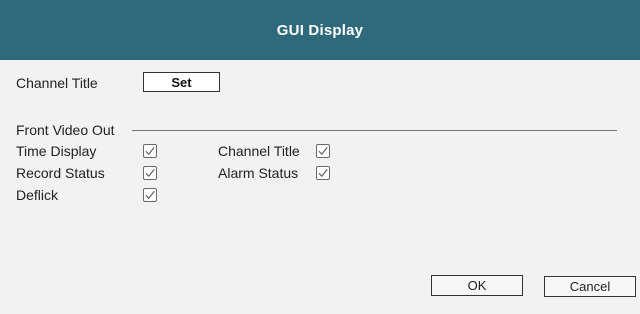 This screenshot has width=640, height=314. What do you see at coordinates (374, 130) in the screenshot?
I see `section-divider` at bounding box center [374, 130].